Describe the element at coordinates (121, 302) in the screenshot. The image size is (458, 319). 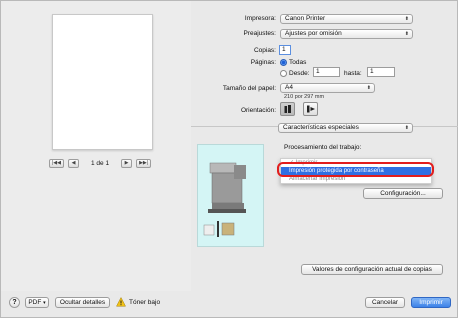
I see `warning-icon` at that location.